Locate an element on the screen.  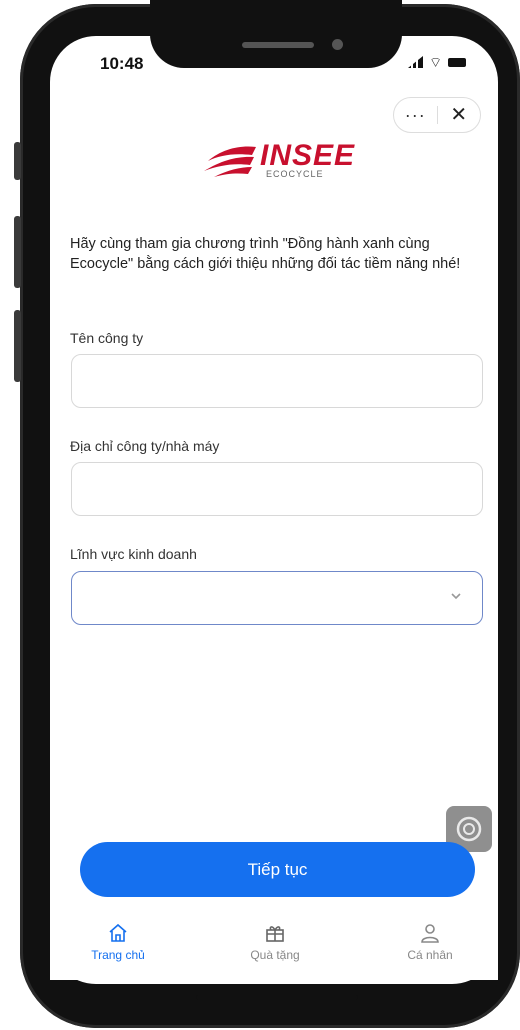
tab-bar: Trang chủ Quà tặng Cá nhân is located at coordinates (274, 945).